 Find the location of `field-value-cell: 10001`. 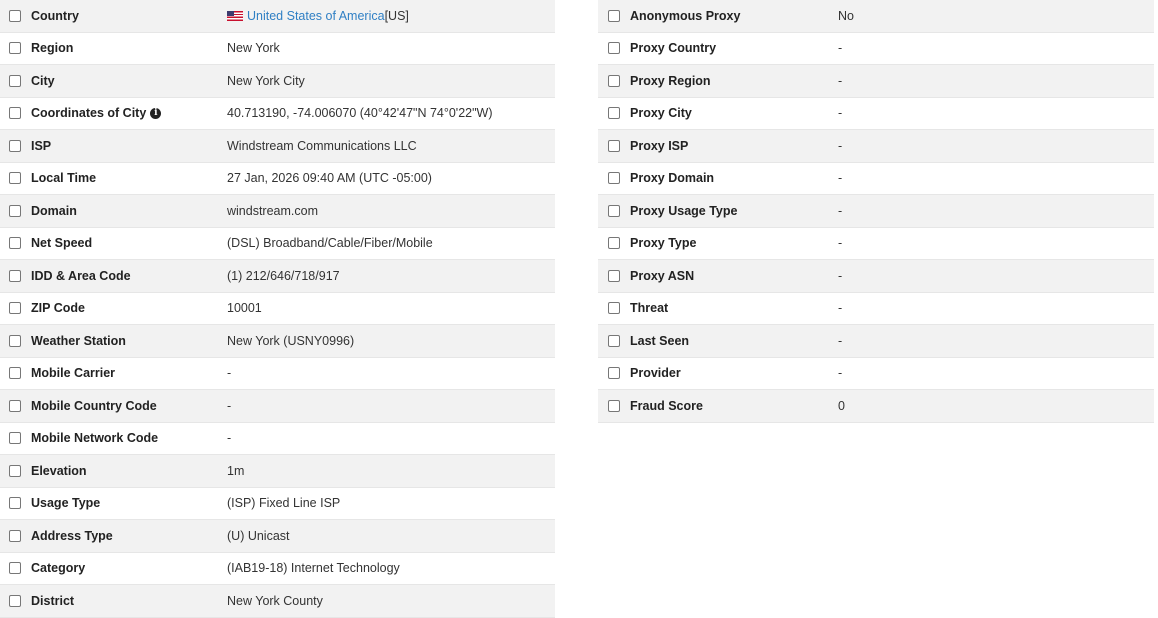

field-value-cell: 10001 is located at coordinates (244, 308).